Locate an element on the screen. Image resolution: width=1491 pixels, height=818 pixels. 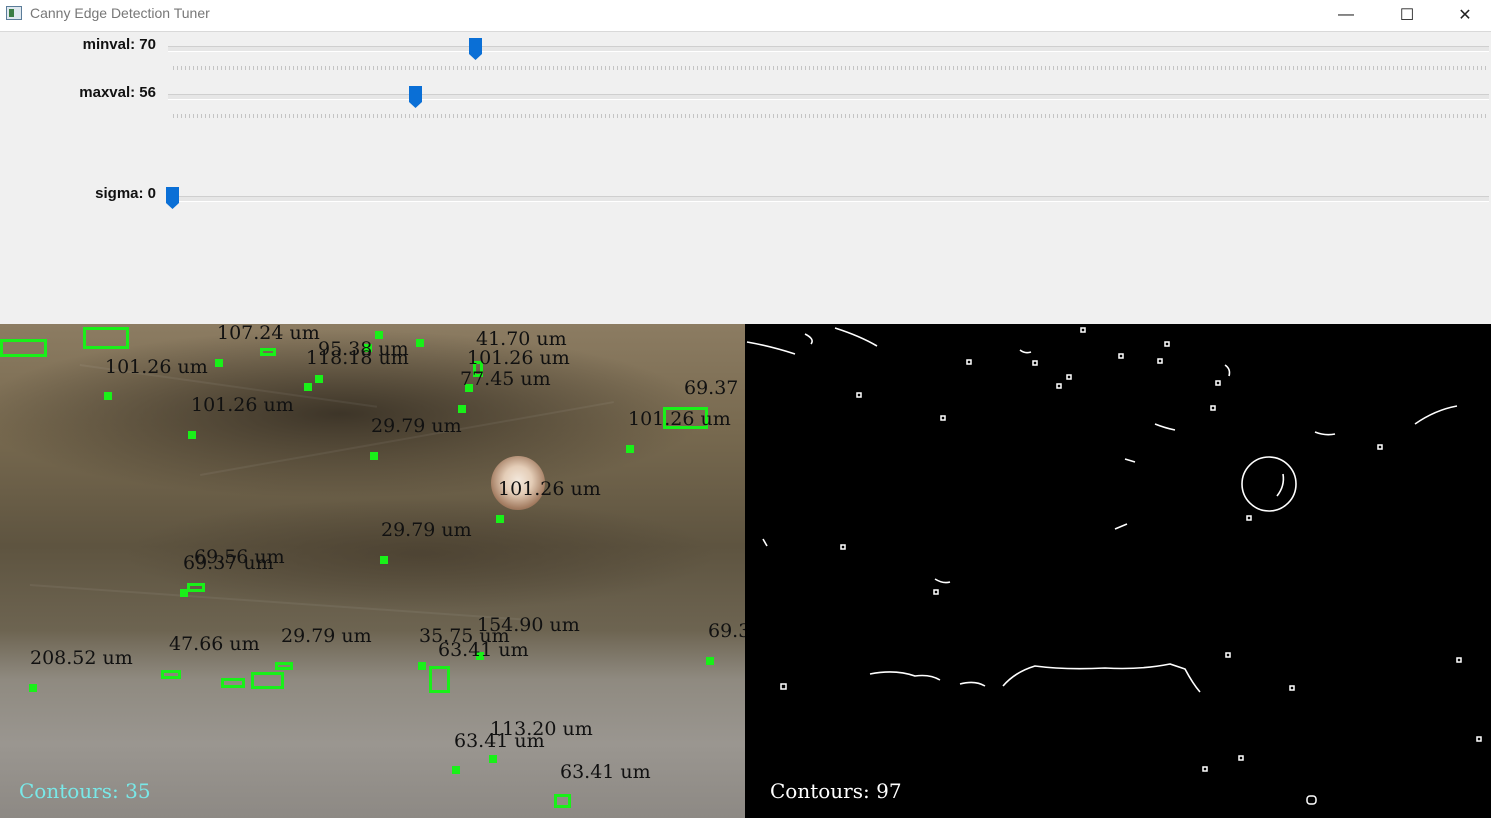
maxval-label: maxval: 56 is located at coordinates (117, 92).